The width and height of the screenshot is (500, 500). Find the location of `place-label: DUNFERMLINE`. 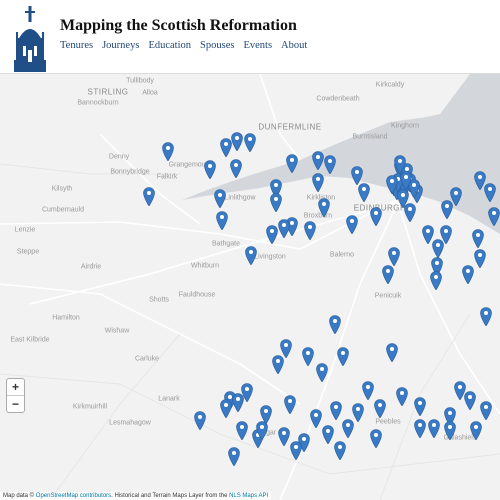

place-label: DUNFERMLINE is located at coordinates (290, 127).